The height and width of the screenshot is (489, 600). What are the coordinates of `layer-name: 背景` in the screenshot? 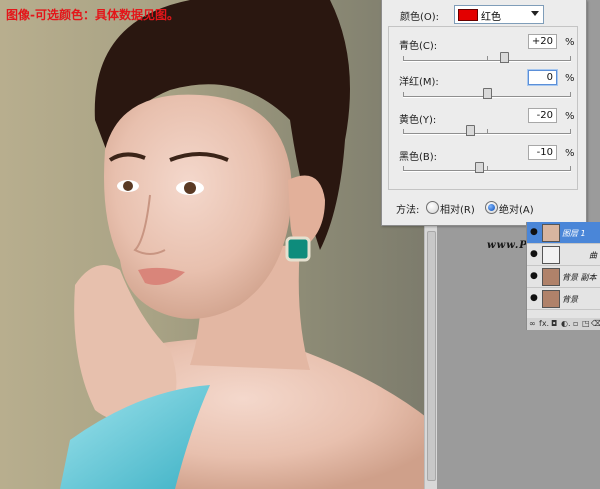 It's located at (570, 299).